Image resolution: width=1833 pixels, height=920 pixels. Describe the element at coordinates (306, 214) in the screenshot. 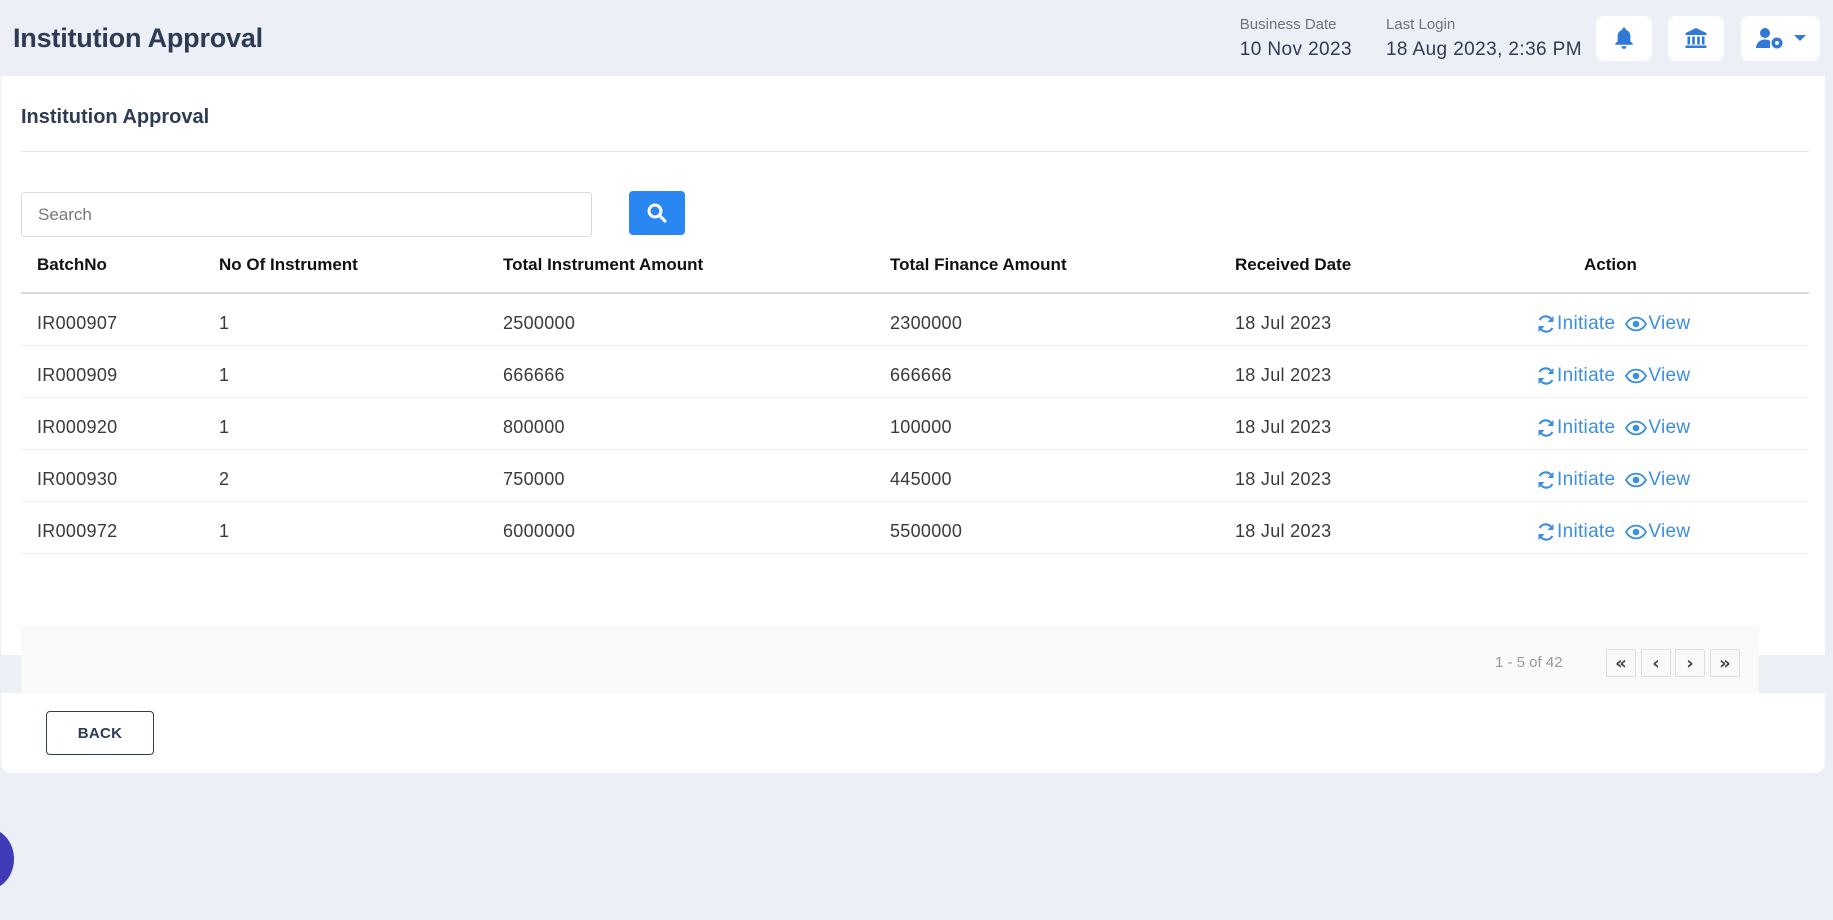

I see `search-input` at that location.